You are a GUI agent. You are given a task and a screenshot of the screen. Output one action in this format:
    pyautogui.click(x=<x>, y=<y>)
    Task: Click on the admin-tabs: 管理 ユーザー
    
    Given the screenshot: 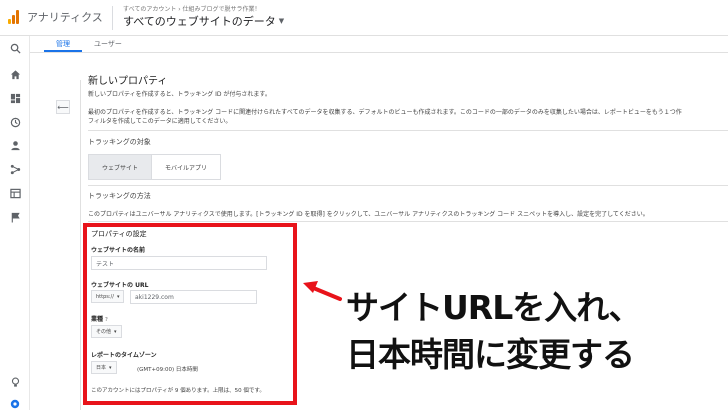 What is the action you would take?
    pyautogui.click(x=89, y=44)
    